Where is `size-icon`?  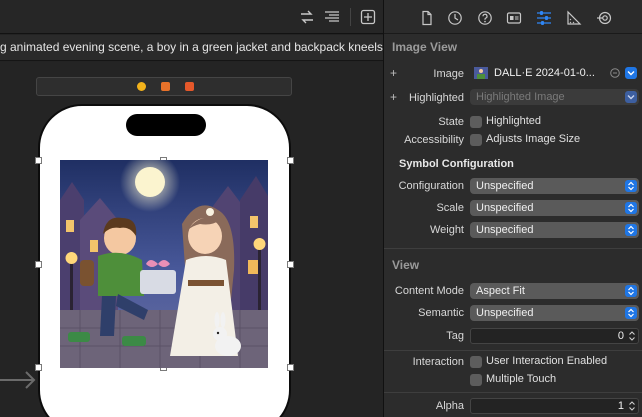 size-icon is located at coordinates (574, 18).